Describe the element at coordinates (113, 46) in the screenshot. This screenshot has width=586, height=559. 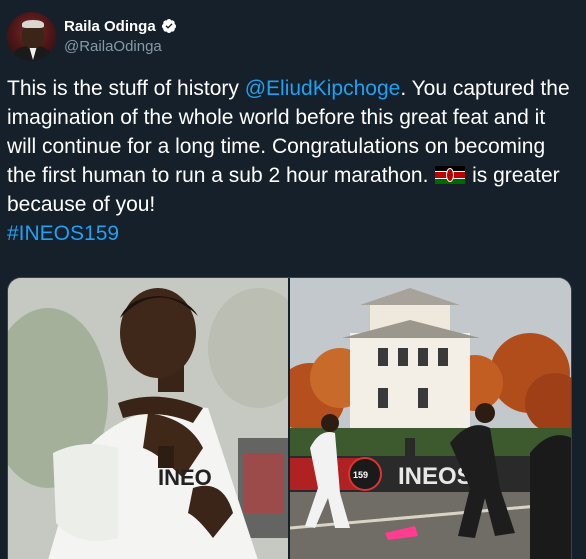
I see `author-handle: @RailaOdinga` at that location.